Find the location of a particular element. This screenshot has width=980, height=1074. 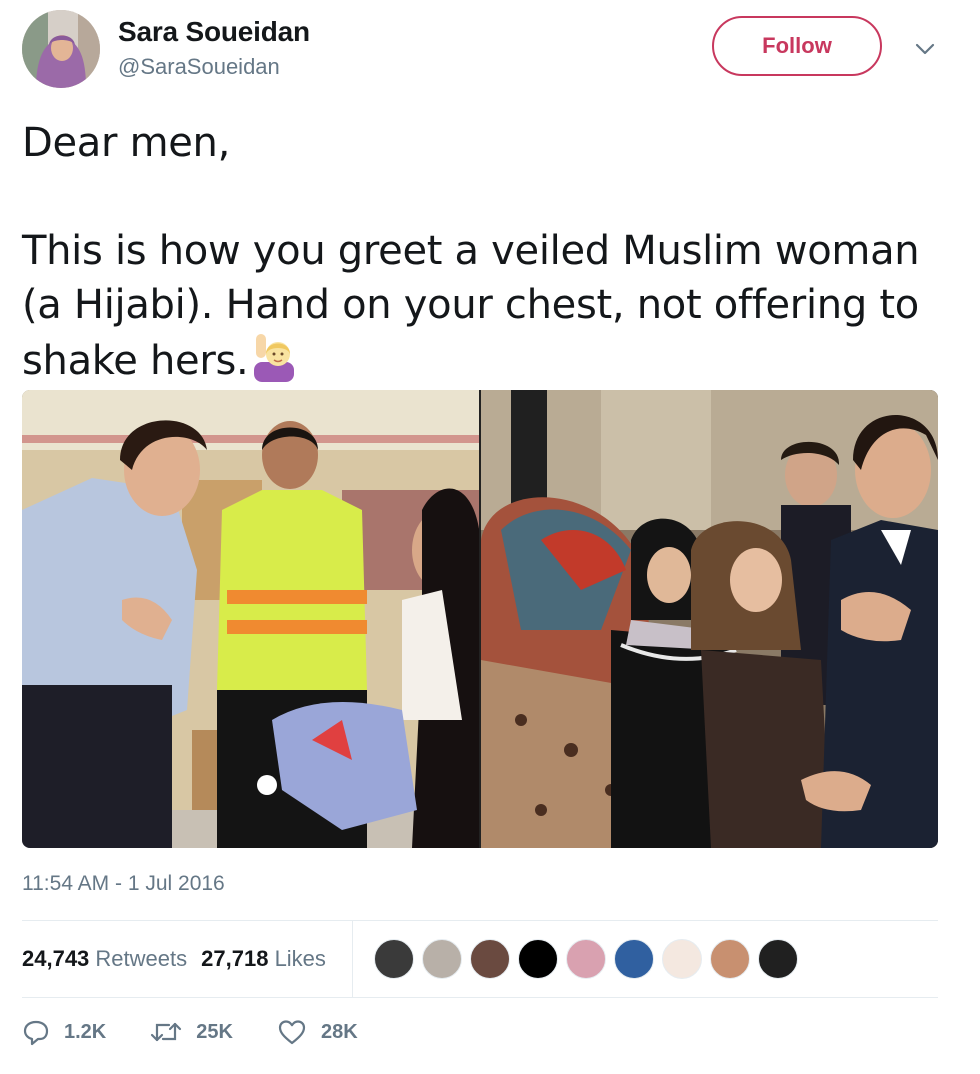

divider-bottom is located at coordinates (480, 997).